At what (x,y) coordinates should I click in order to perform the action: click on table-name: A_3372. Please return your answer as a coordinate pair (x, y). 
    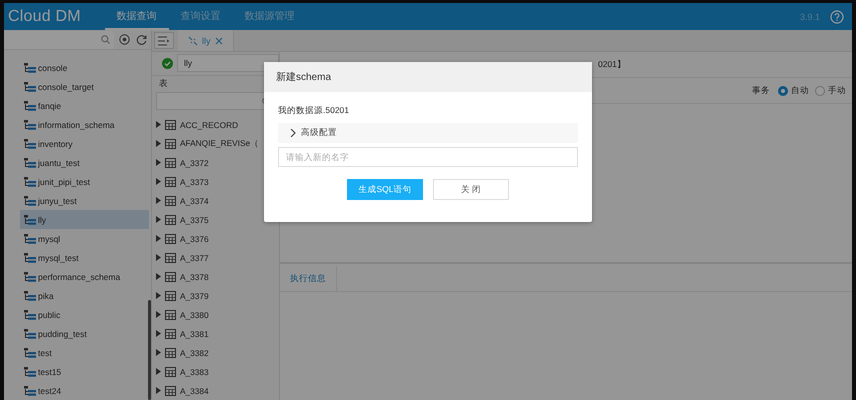
    Looking at the image, I should click on (194, 163).